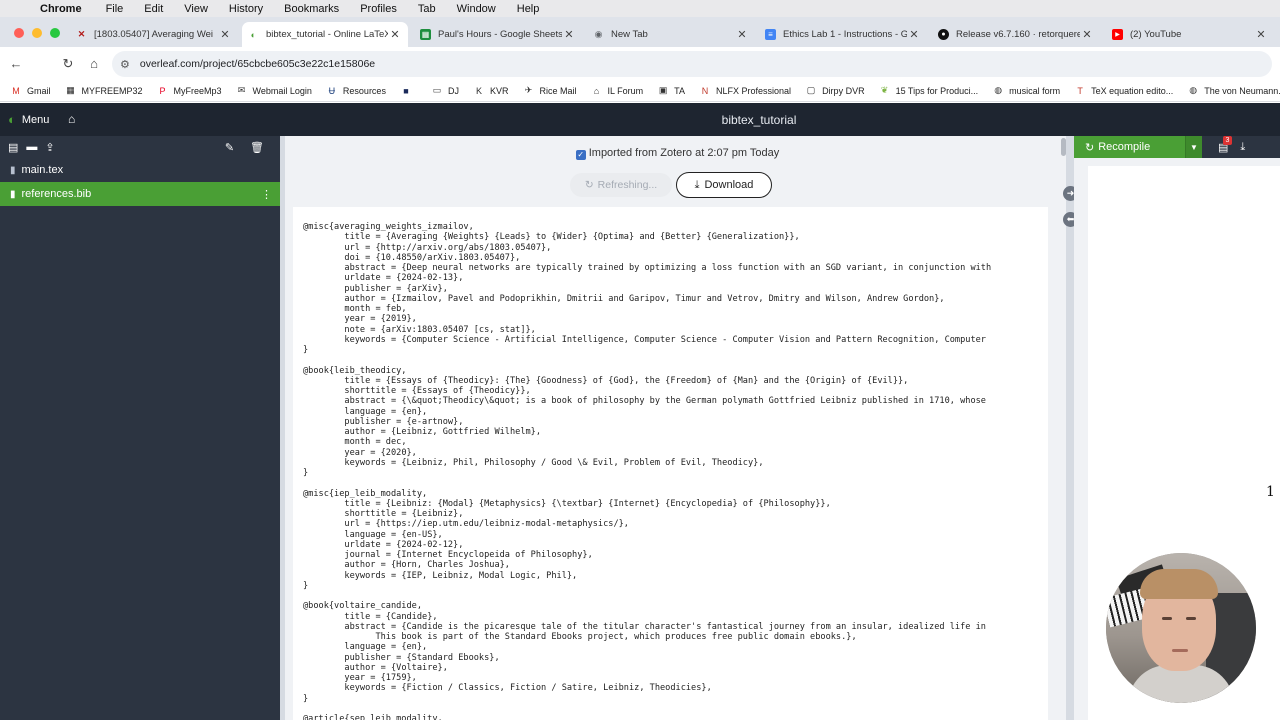  Describe the element at coordinates (332, 90) in the screenshot. I see `rice-icon: Ʉ` at that location.